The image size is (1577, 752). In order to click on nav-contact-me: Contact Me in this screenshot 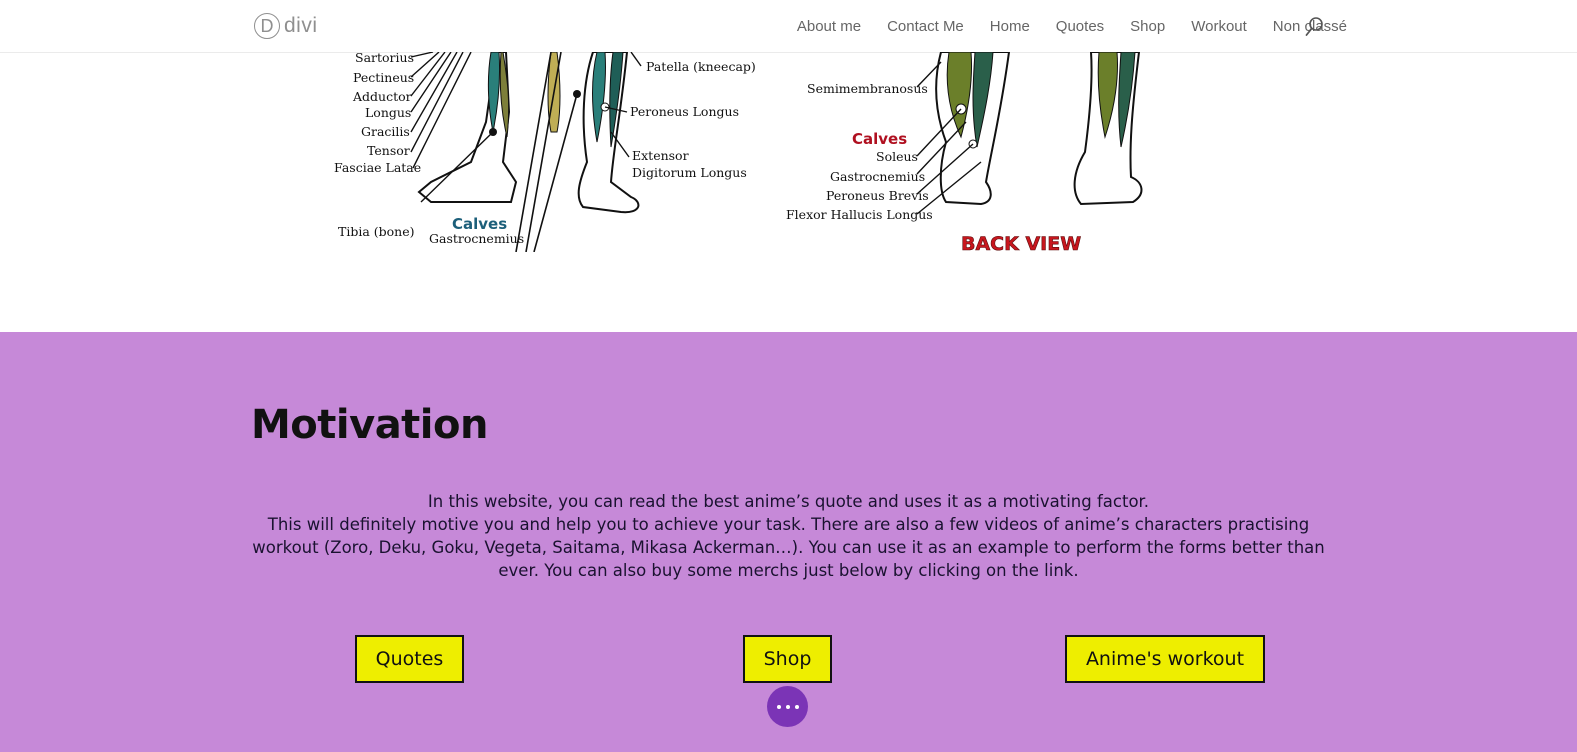, I will do `click(925, 26)`.